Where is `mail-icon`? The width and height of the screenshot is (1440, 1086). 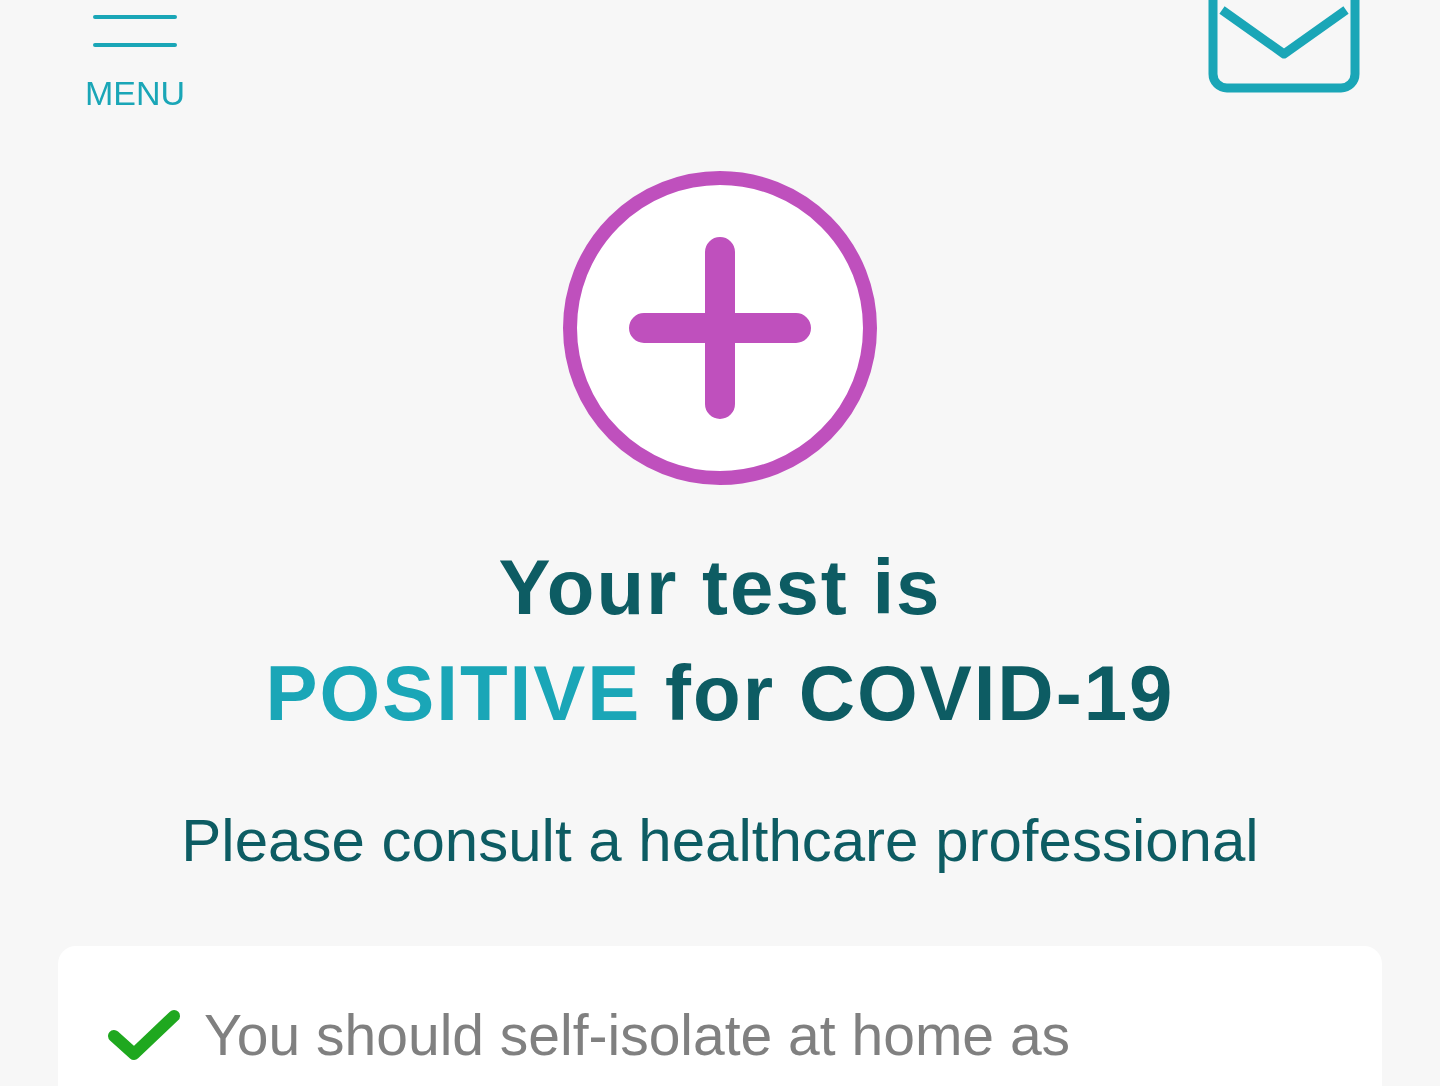
mail-icon is located at coordinates (1284, 47).